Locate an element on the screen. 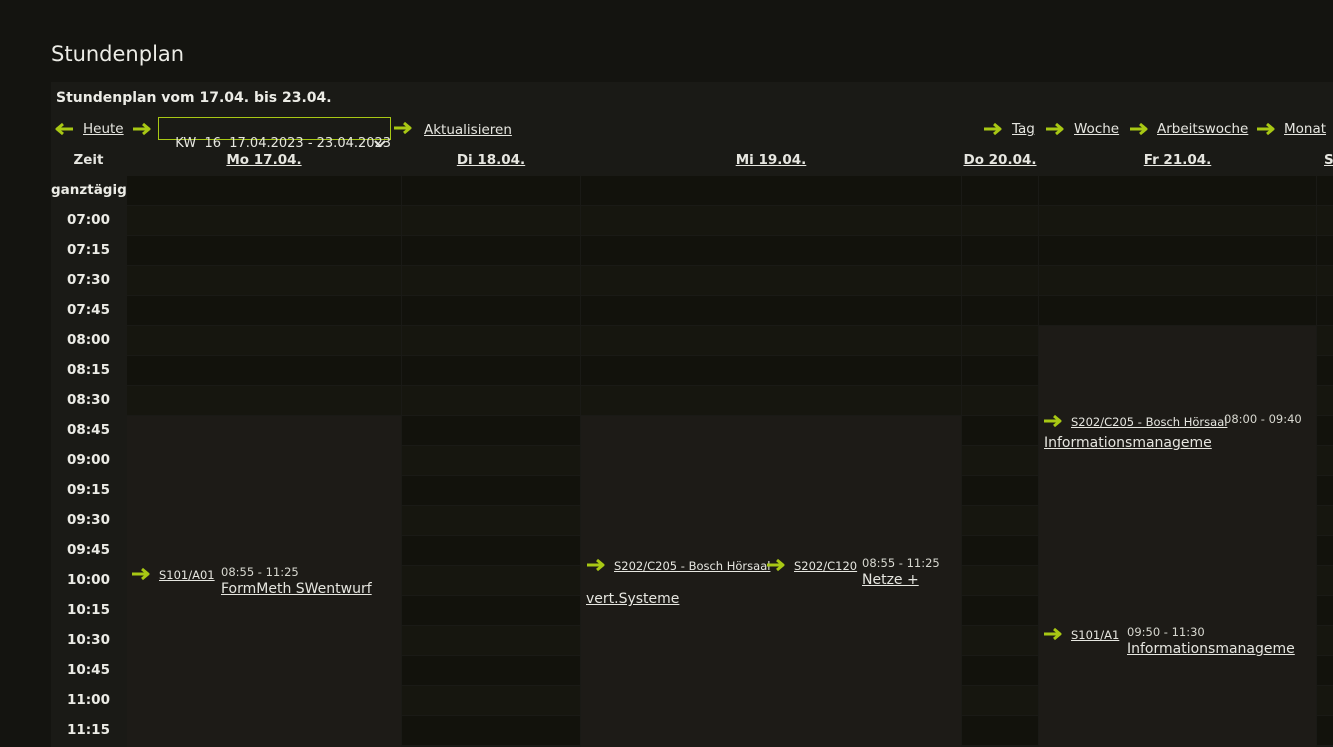  view-day-link: Tag is located at coordinates (1023, 129).